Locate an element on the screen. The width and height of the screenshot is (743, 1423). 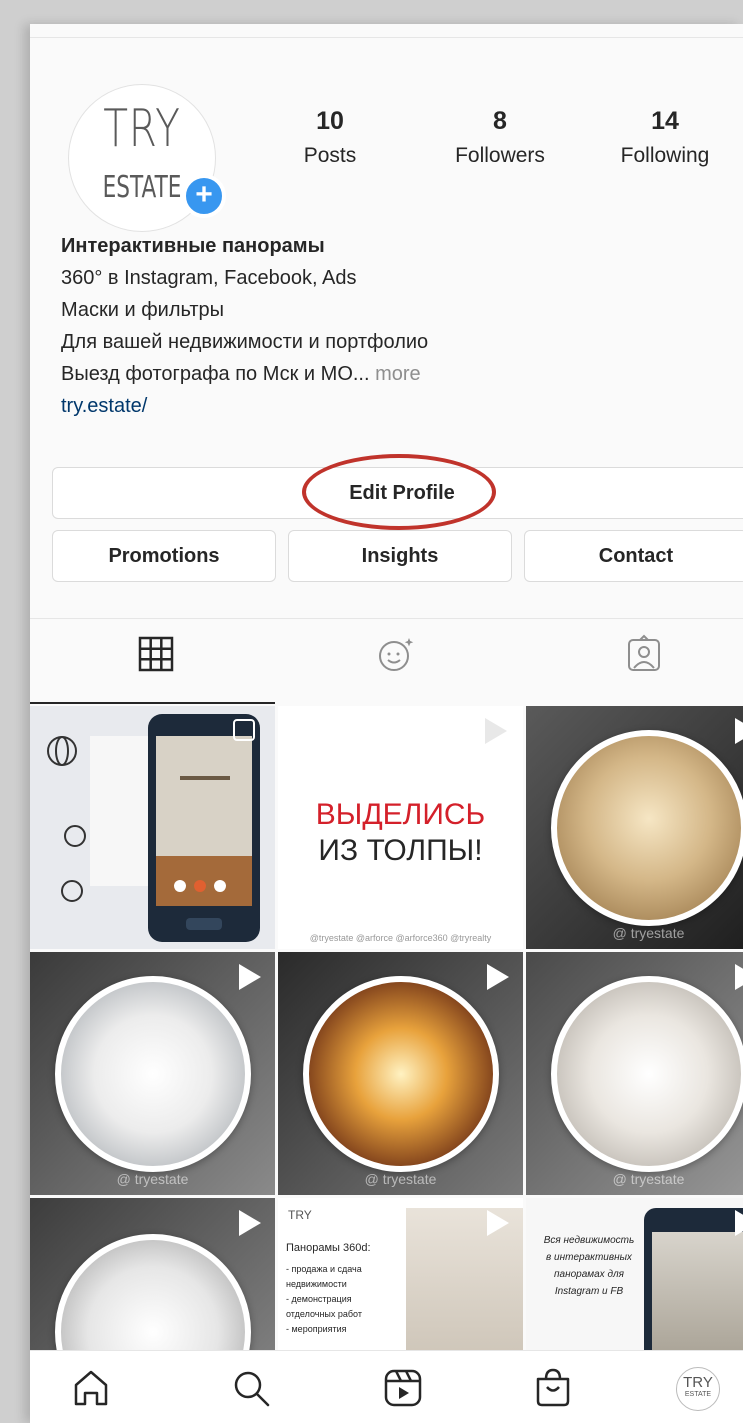
following-count: 14 is located at coordinates (665, 121).